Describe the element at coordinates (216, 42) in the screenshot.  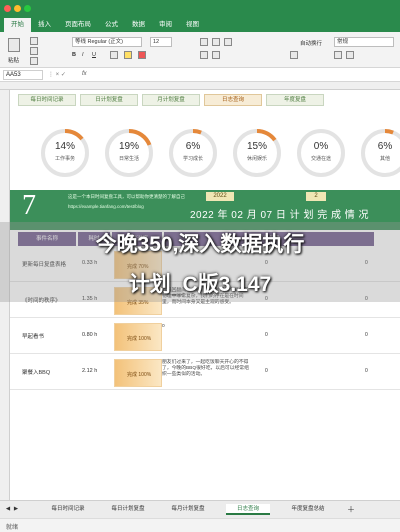
I see `align-center-icon` at that location.